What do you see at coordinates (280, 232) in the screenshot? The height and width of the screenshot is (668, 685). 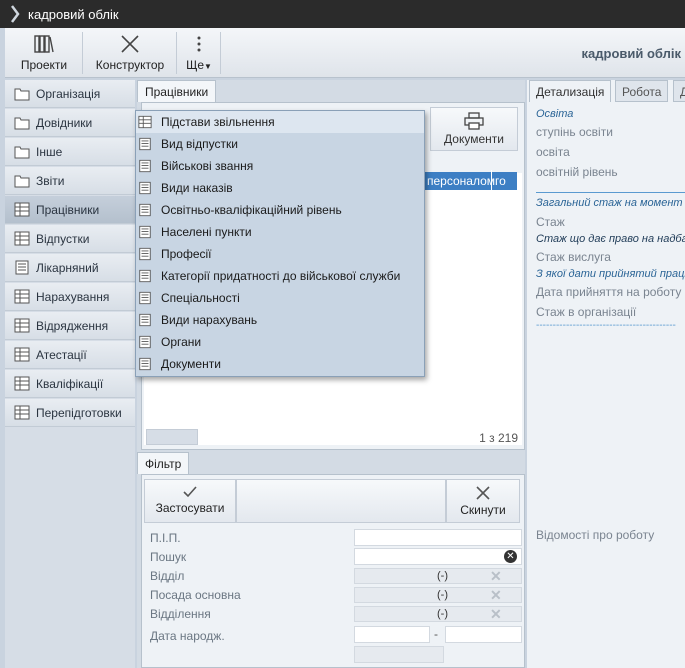 I see `menu-item: Населені пункти` at bounding box center [280, 232].